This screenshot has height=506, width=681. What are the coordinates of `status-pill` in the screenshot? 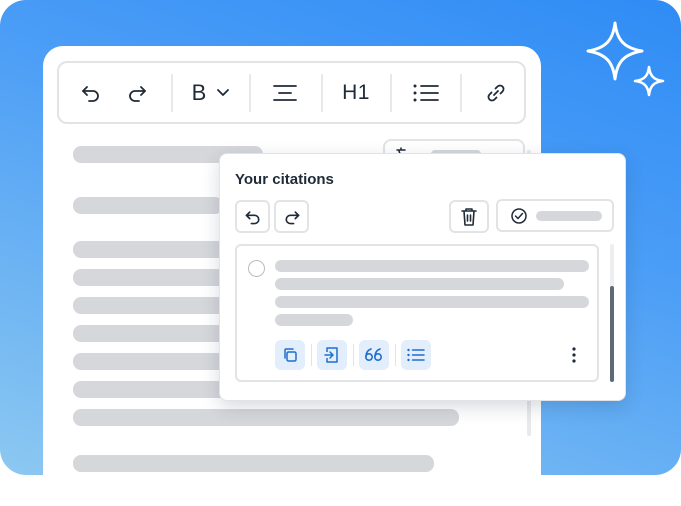 It's located at (555, 215).